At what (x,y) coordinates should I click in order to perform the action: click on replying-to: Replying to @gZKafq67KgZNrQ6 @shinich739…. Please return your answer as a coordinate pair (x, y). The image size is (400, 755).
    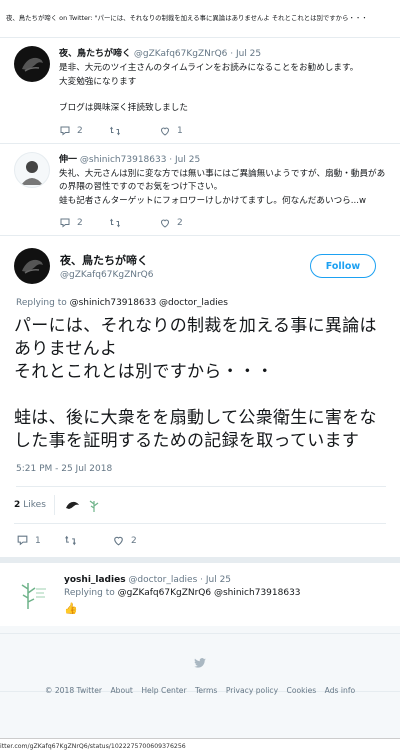
    Looking at the image, I should click on (227, 593).